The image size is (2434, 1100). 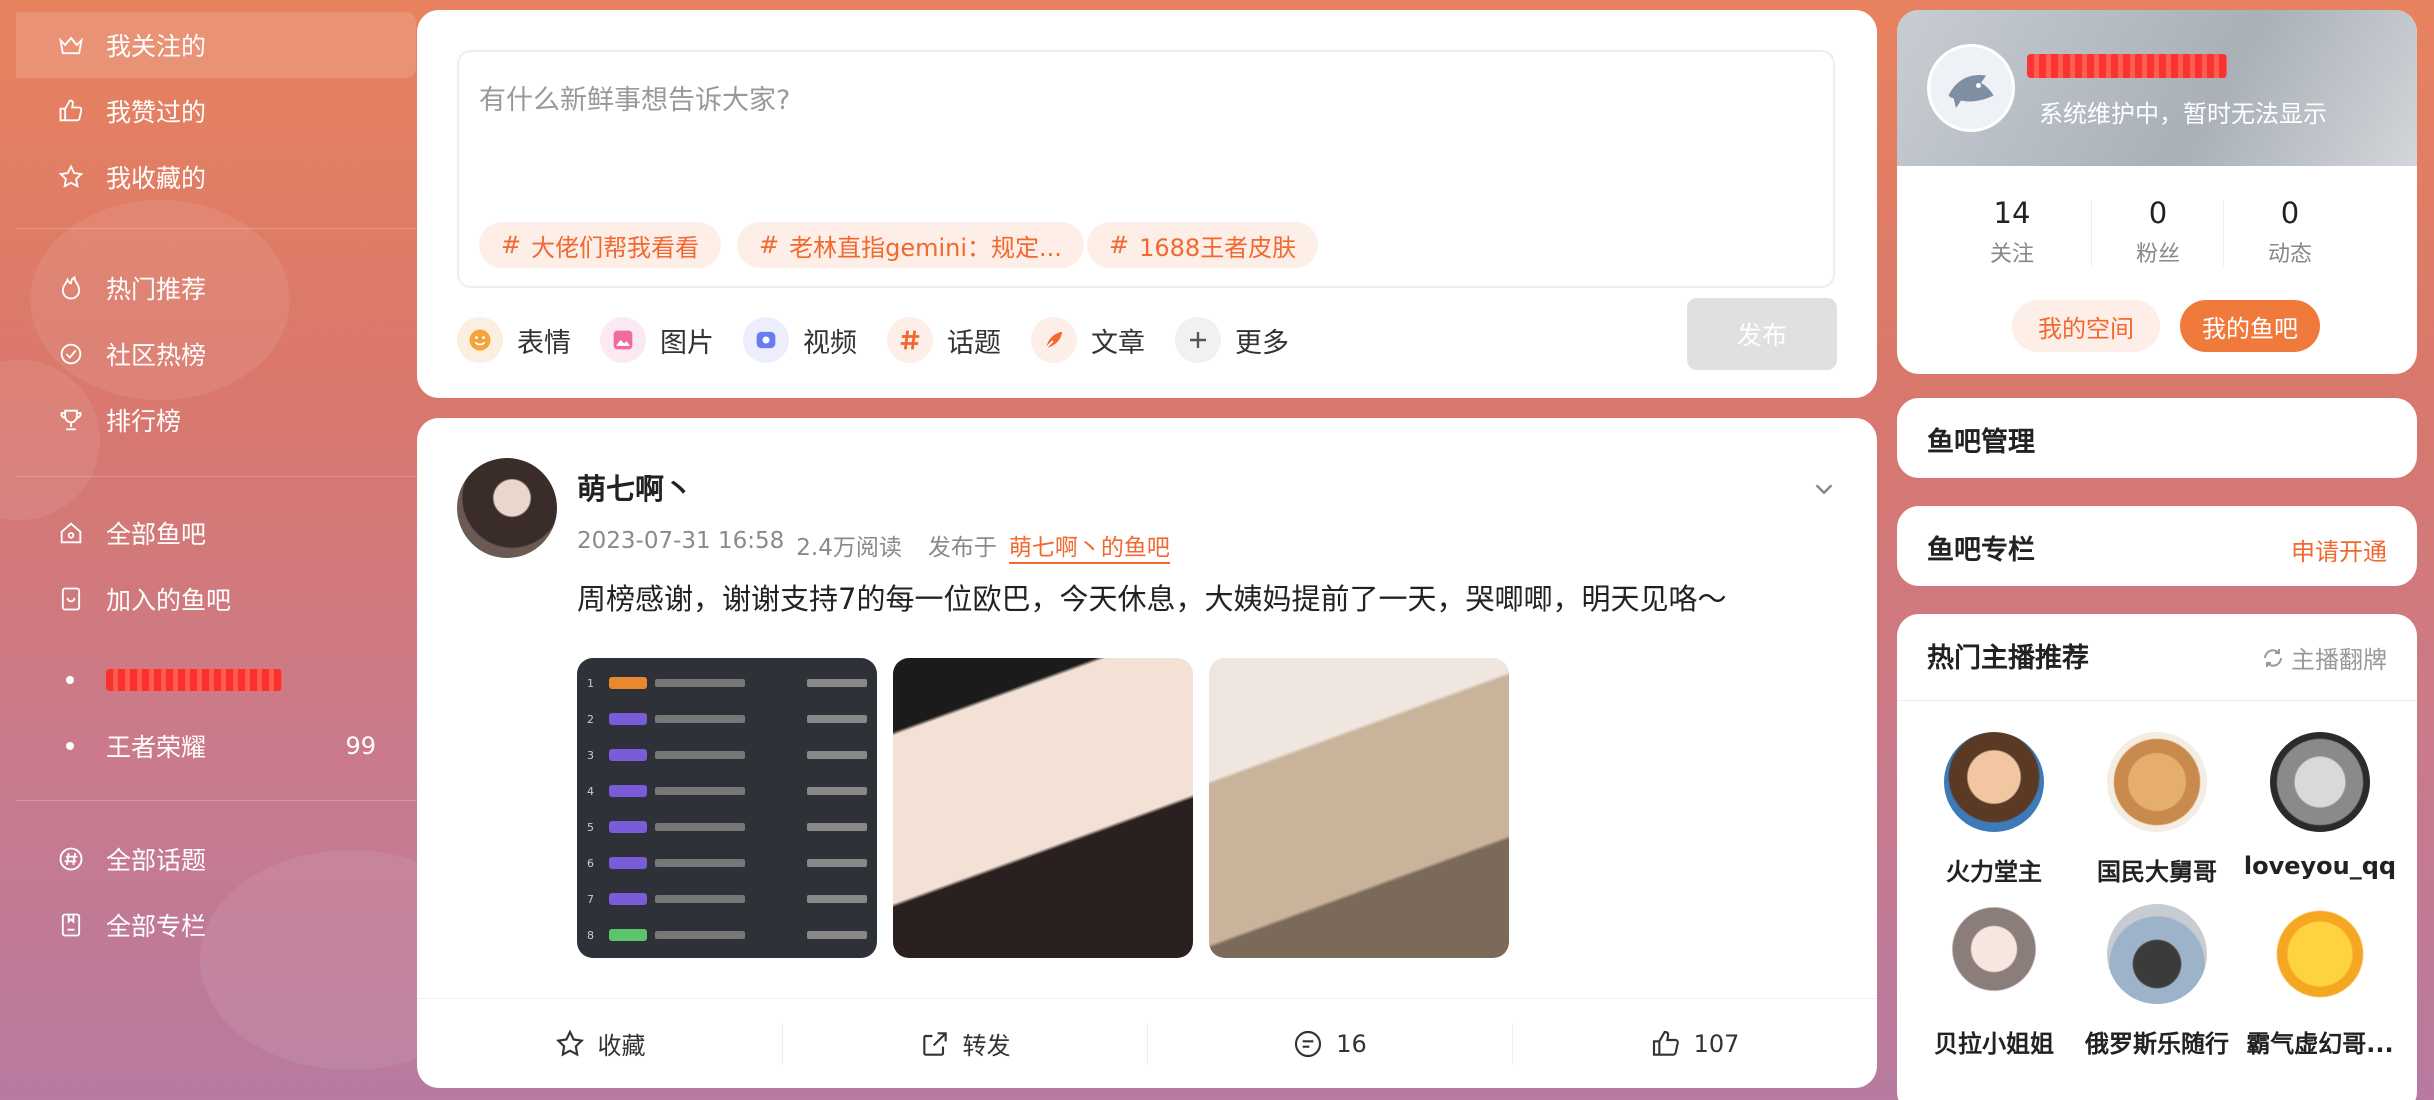 I want to click on like-button: 107, so click(x=1694, y=1043).